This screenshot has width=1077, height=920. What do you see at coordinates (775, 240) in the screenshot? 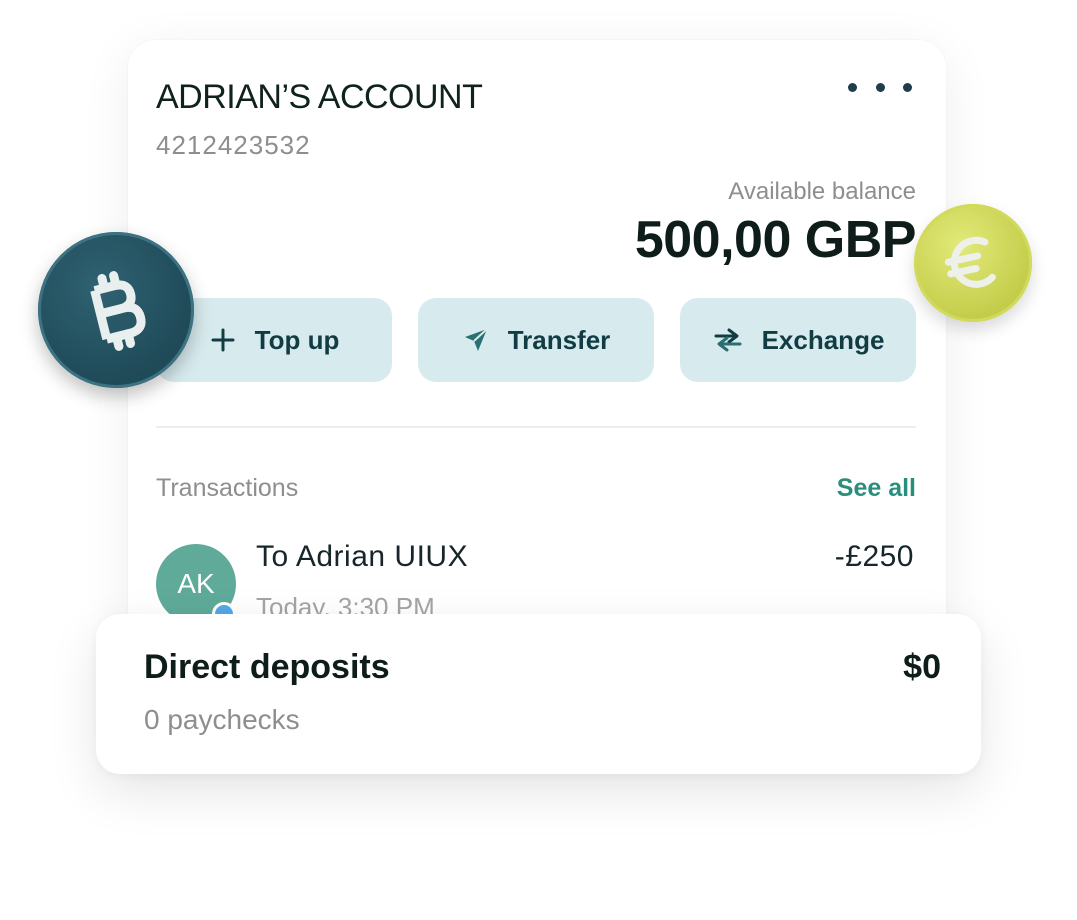
I see `balance-value: 500,00 GBP` at bounding box center [775, 240].